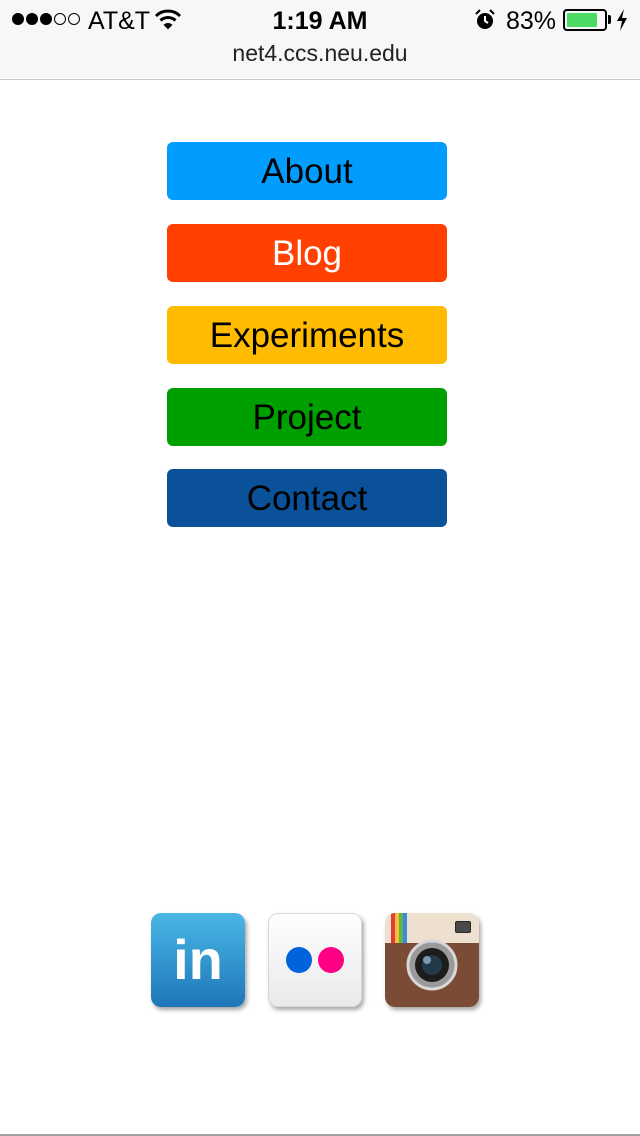 The image size is (640, 1136). What do you see at coordinates (307, 335) in the screenshot?
I see `experiments-button: Experiments` at bounding box center [307, 335].